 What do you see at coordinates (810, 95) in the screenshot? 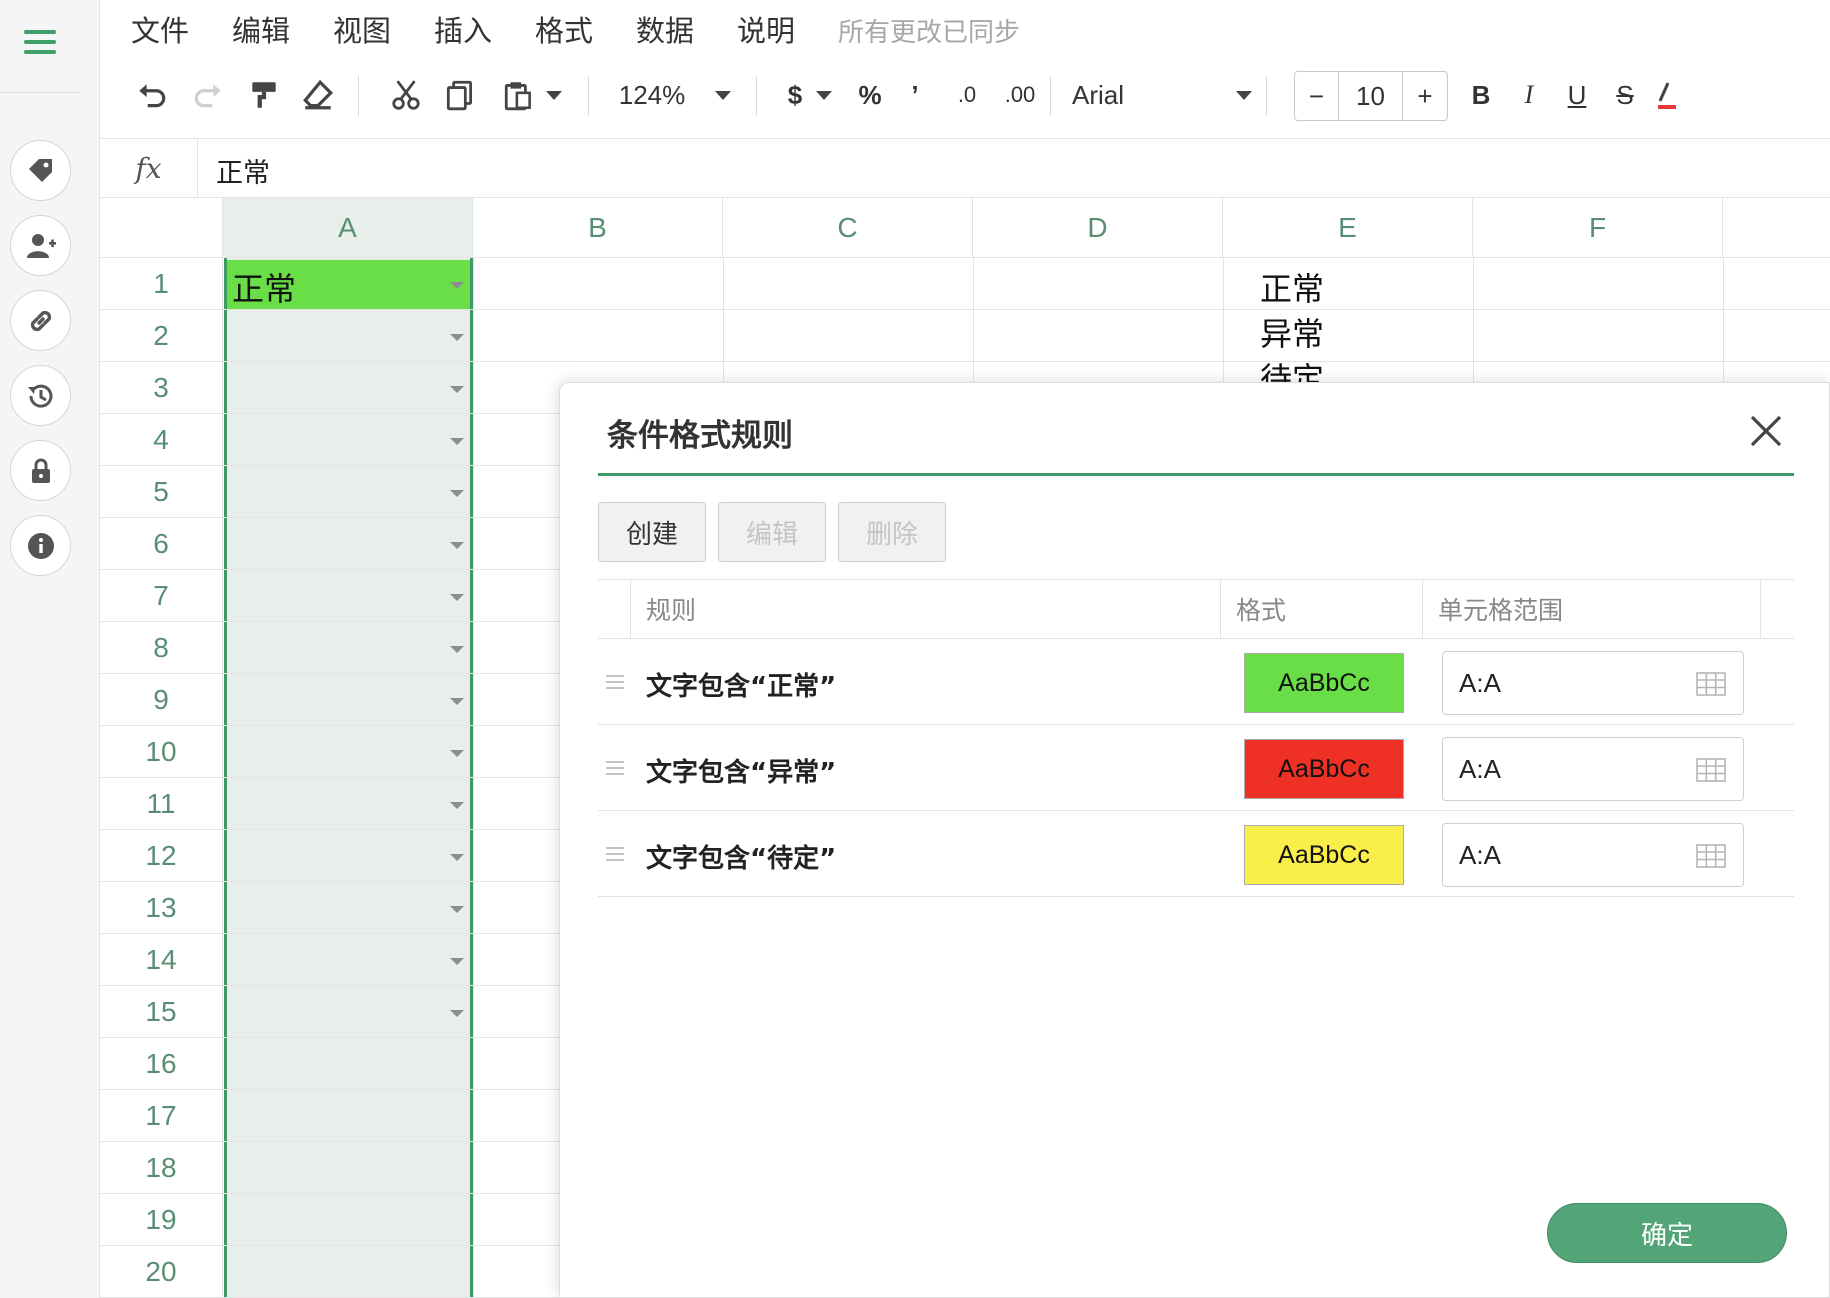
I see `currency-button: $` at bounding box center [810, 95].